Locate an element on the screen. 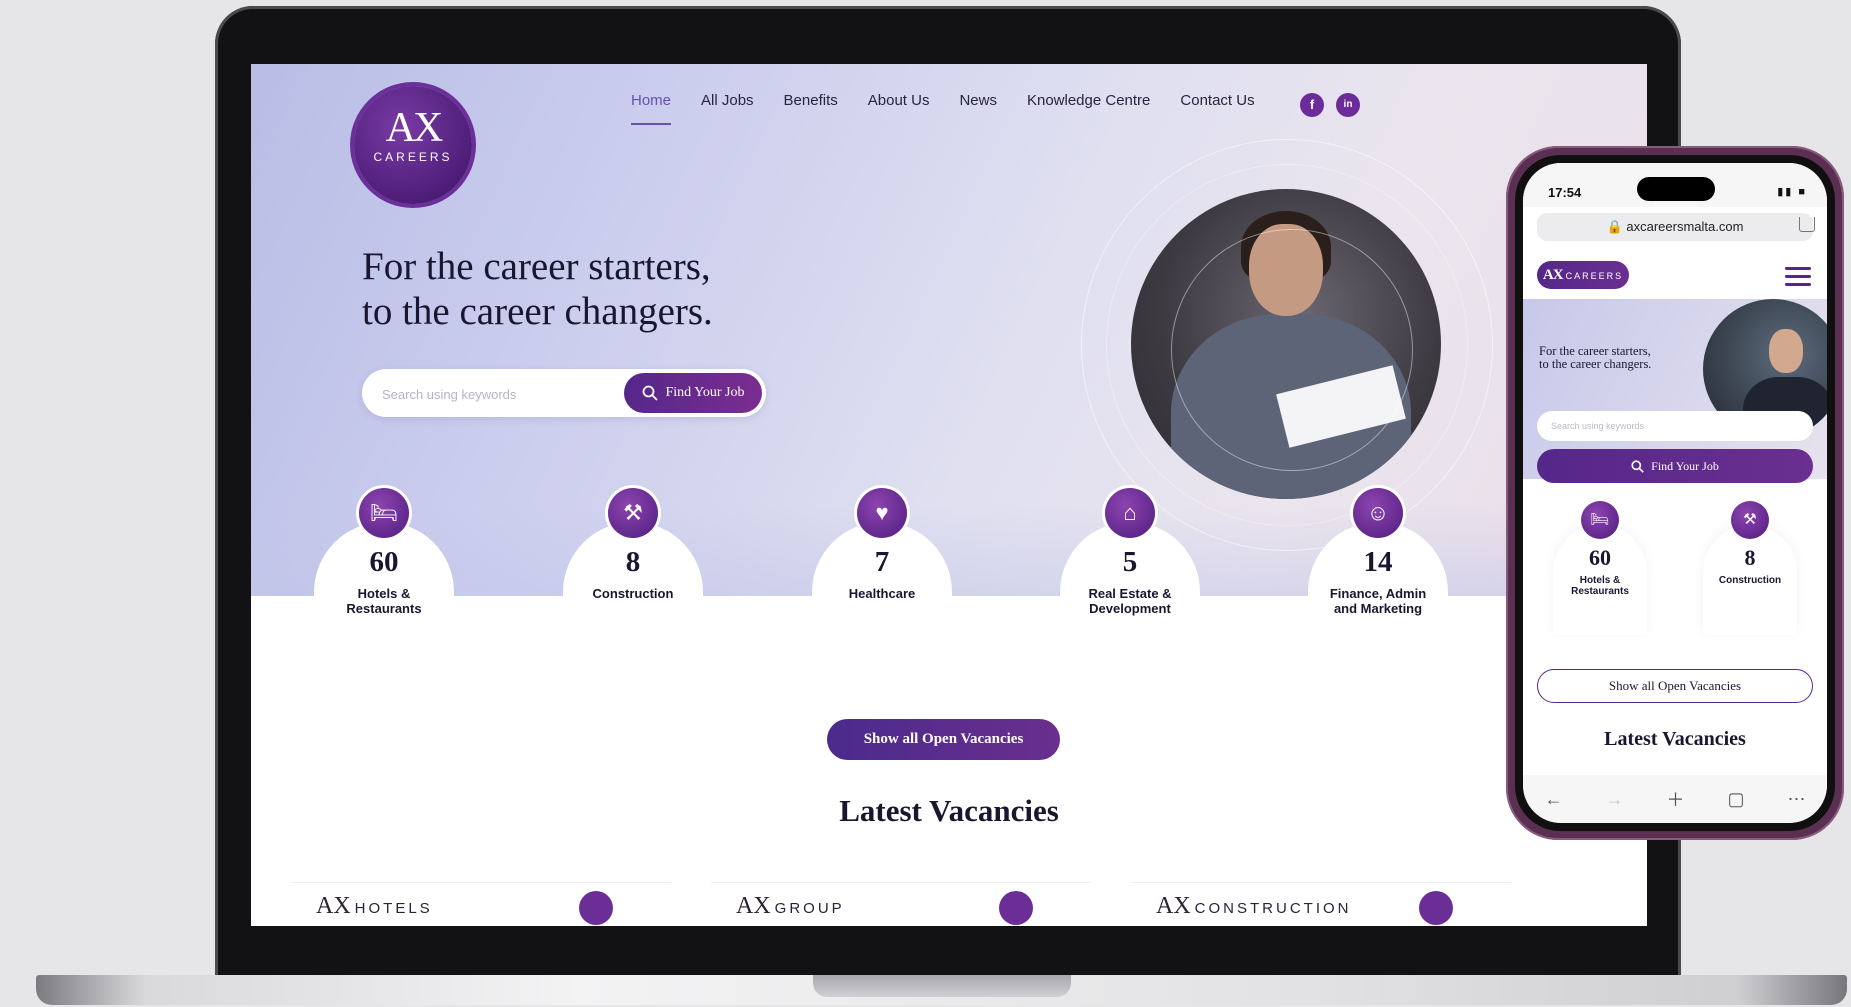 This screenshot has width=1851, height=1007. phone-site-logo: AX CAREERS is located at coordinates (1583, 275).